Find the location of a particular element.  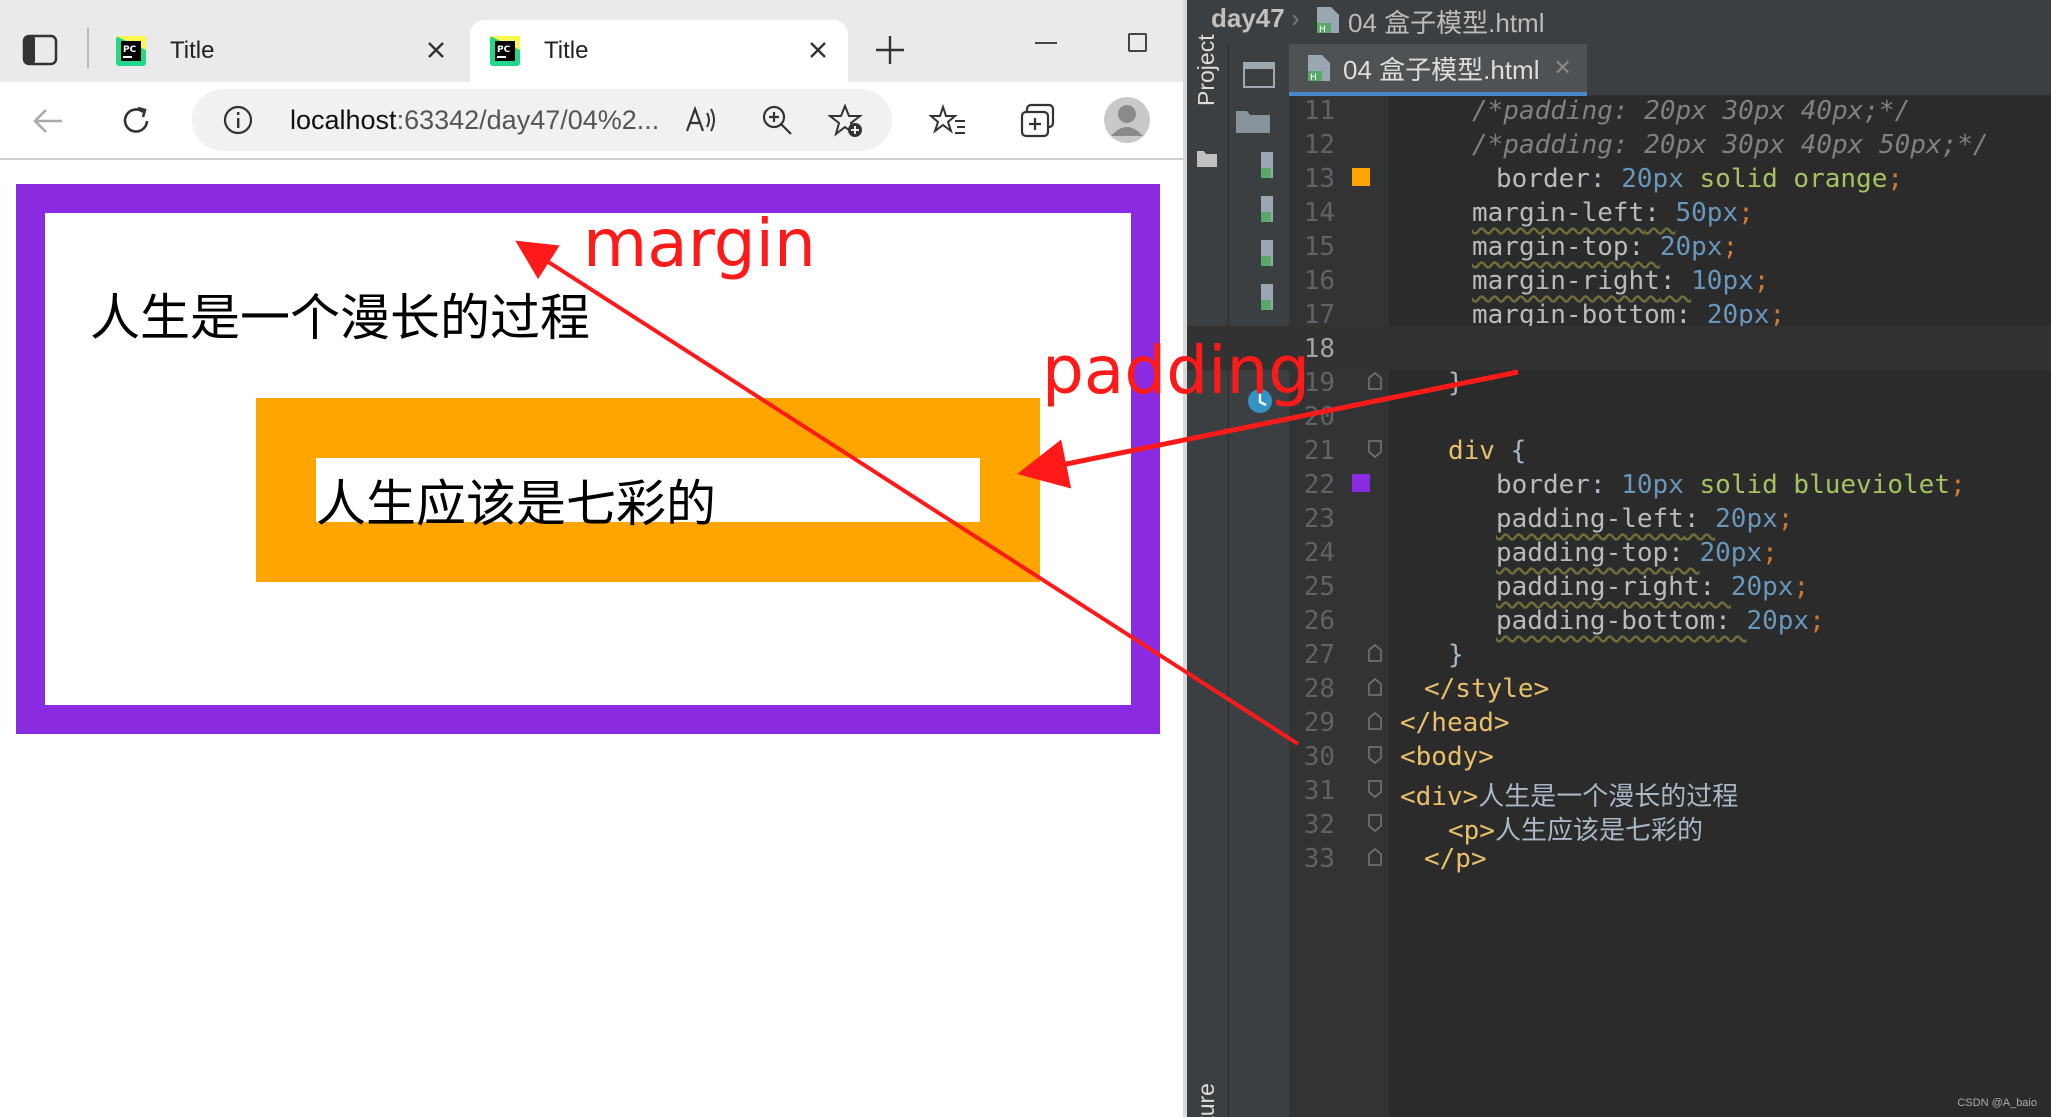

inner-p-box: 人生应该是七彩的 is located at coordinates (648, 490).